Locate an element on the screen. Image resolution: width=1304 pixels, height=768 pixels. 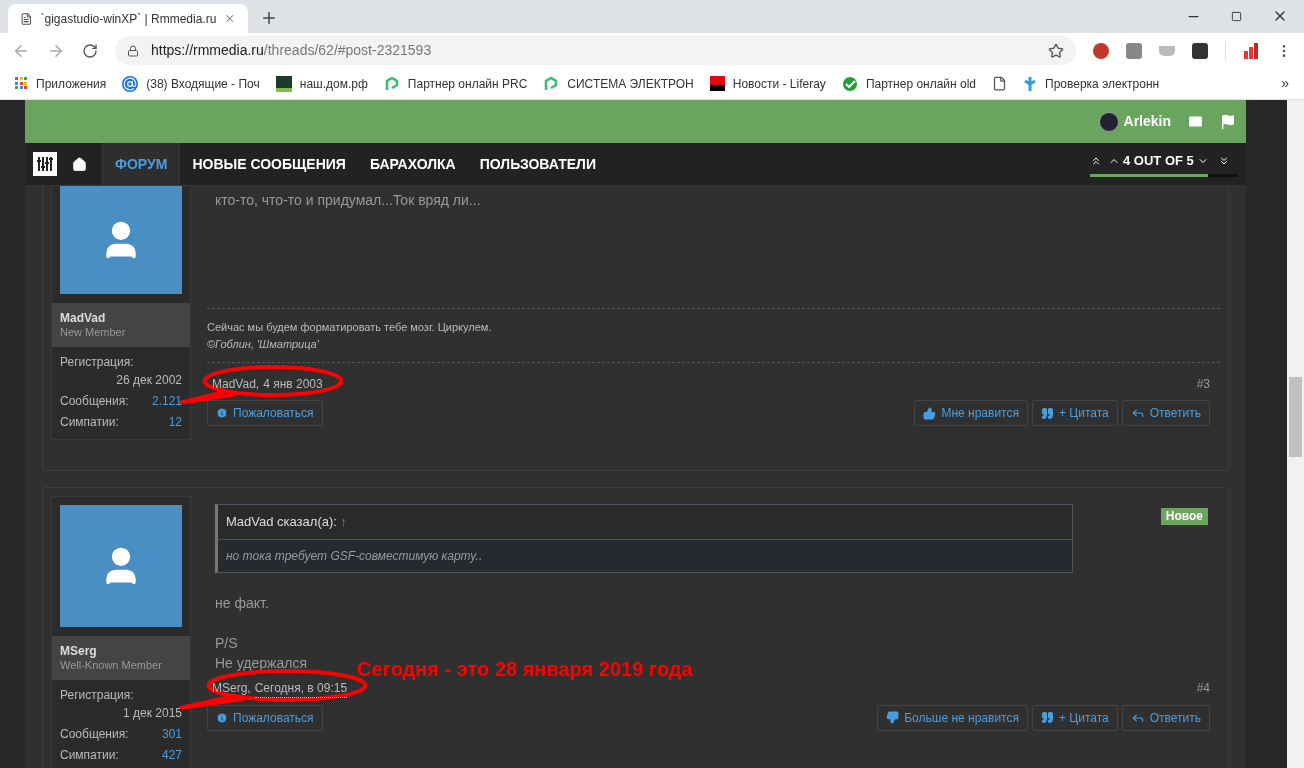
user-title: New Member is located at coordinates (93, 332).